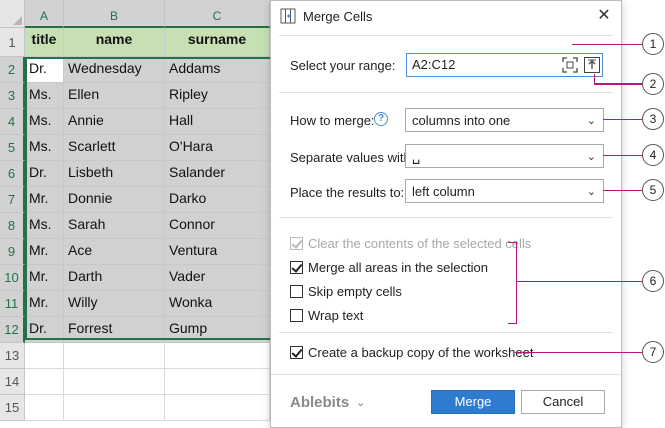  Describe the element at coordinates (12, 226) in the screenshot. I see `row-header-8: 8` at that location.